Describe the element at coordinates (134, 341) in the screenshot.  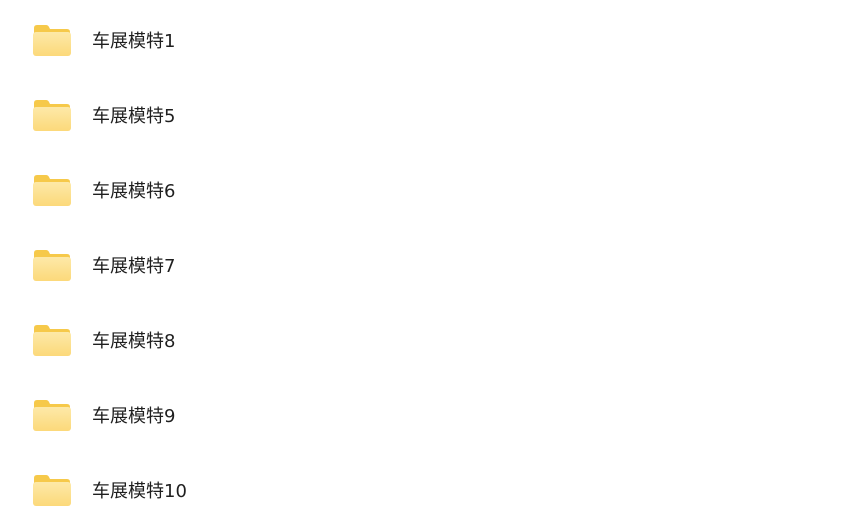
I see `folder-name: 车展模特8` at that location.